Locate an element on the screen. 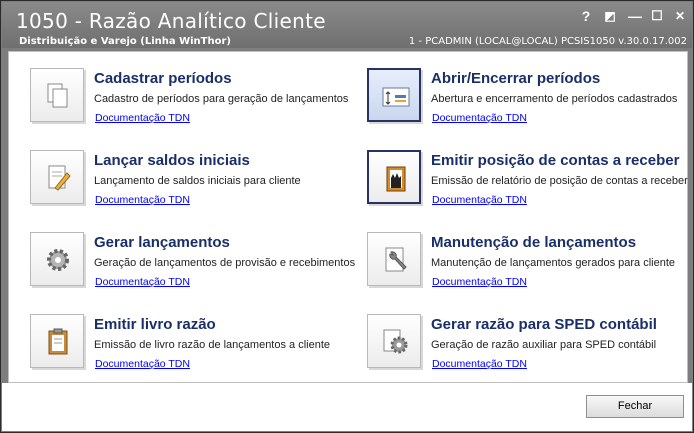 This screenshot has width=694, height=433. report-hand-icon is located at coordinates (394, 177).